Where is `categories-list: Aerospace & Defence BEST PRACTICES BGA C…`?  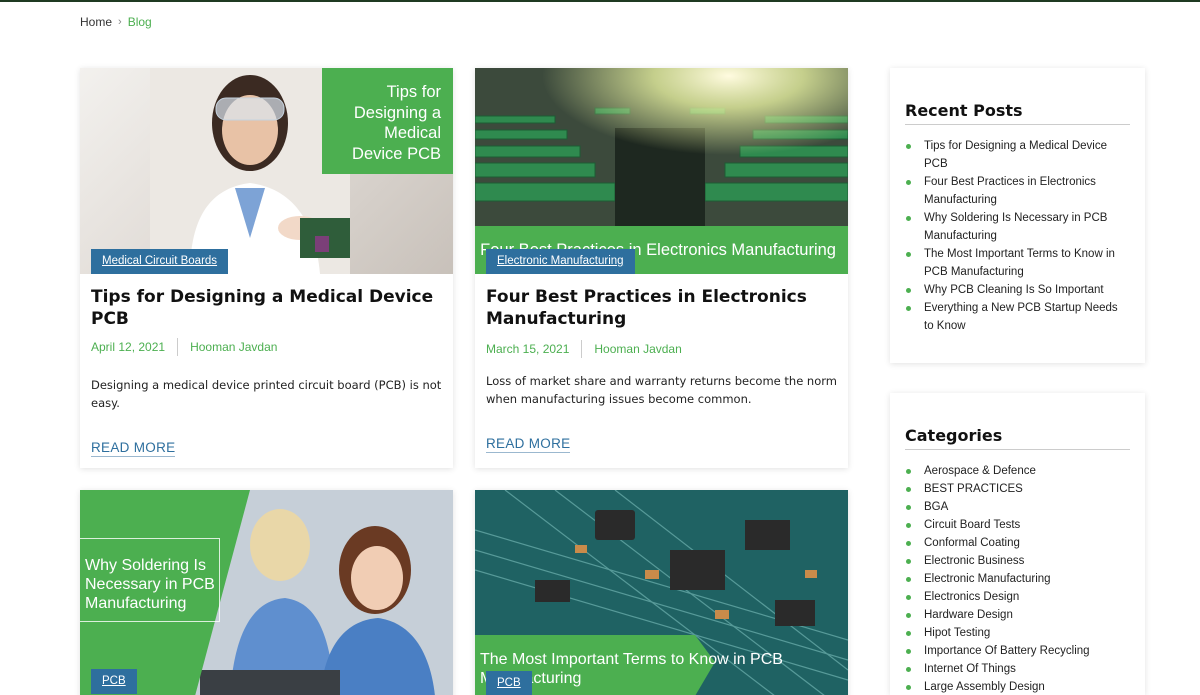
categories-list: Aerospace & Defence BEST PRACTICES BGA C… is located at coordinates (1017, 572).